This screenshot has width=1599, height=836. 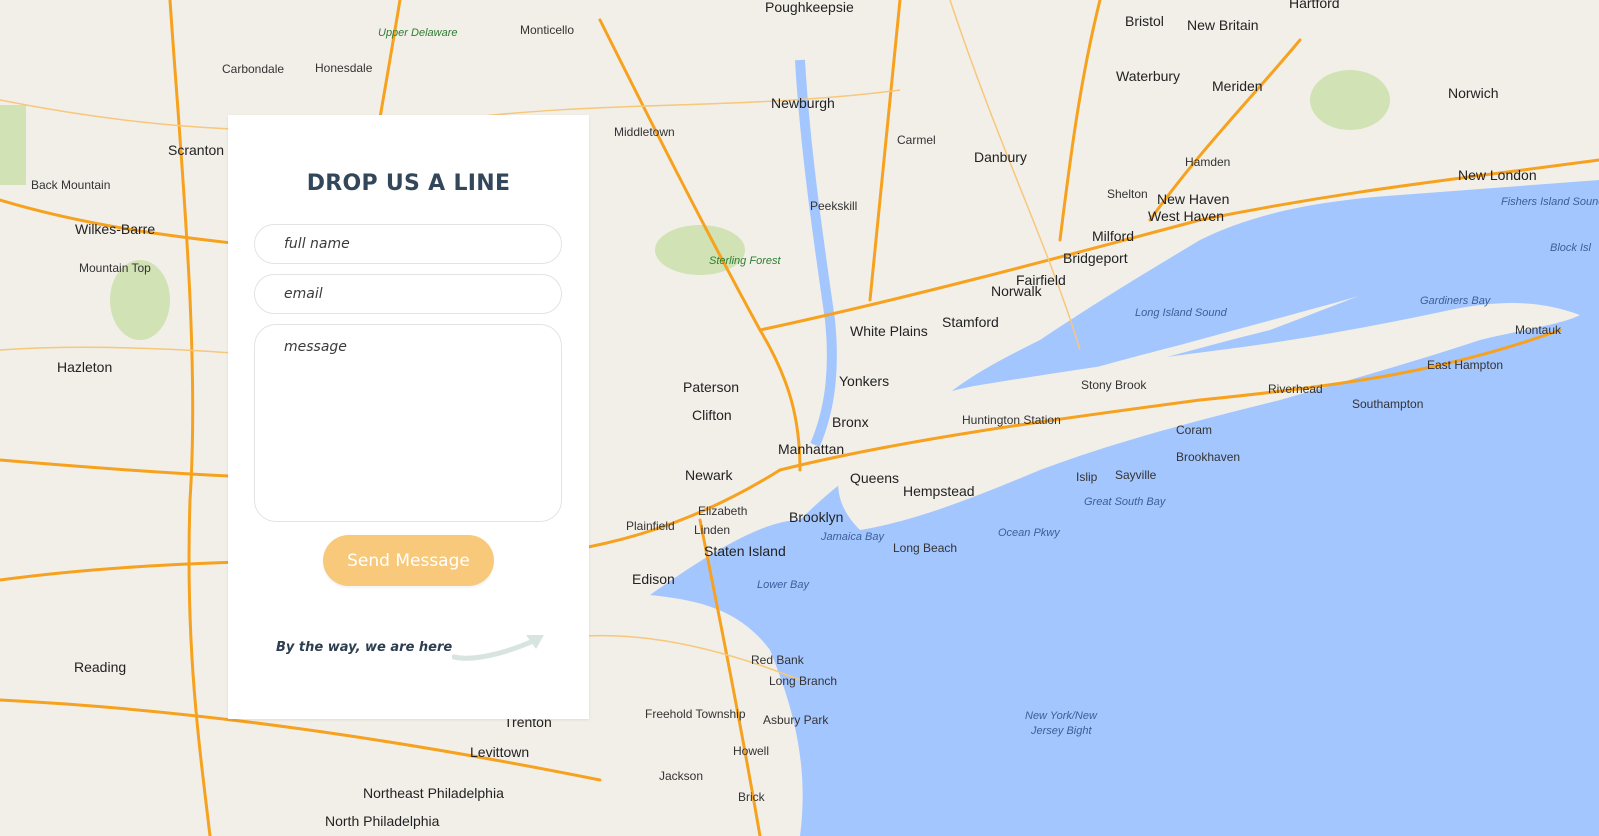 What do you see at coordinates (1136, 475) in the screenshot?
I see `city-label: Sayville` at bounding box center [1136, 475].